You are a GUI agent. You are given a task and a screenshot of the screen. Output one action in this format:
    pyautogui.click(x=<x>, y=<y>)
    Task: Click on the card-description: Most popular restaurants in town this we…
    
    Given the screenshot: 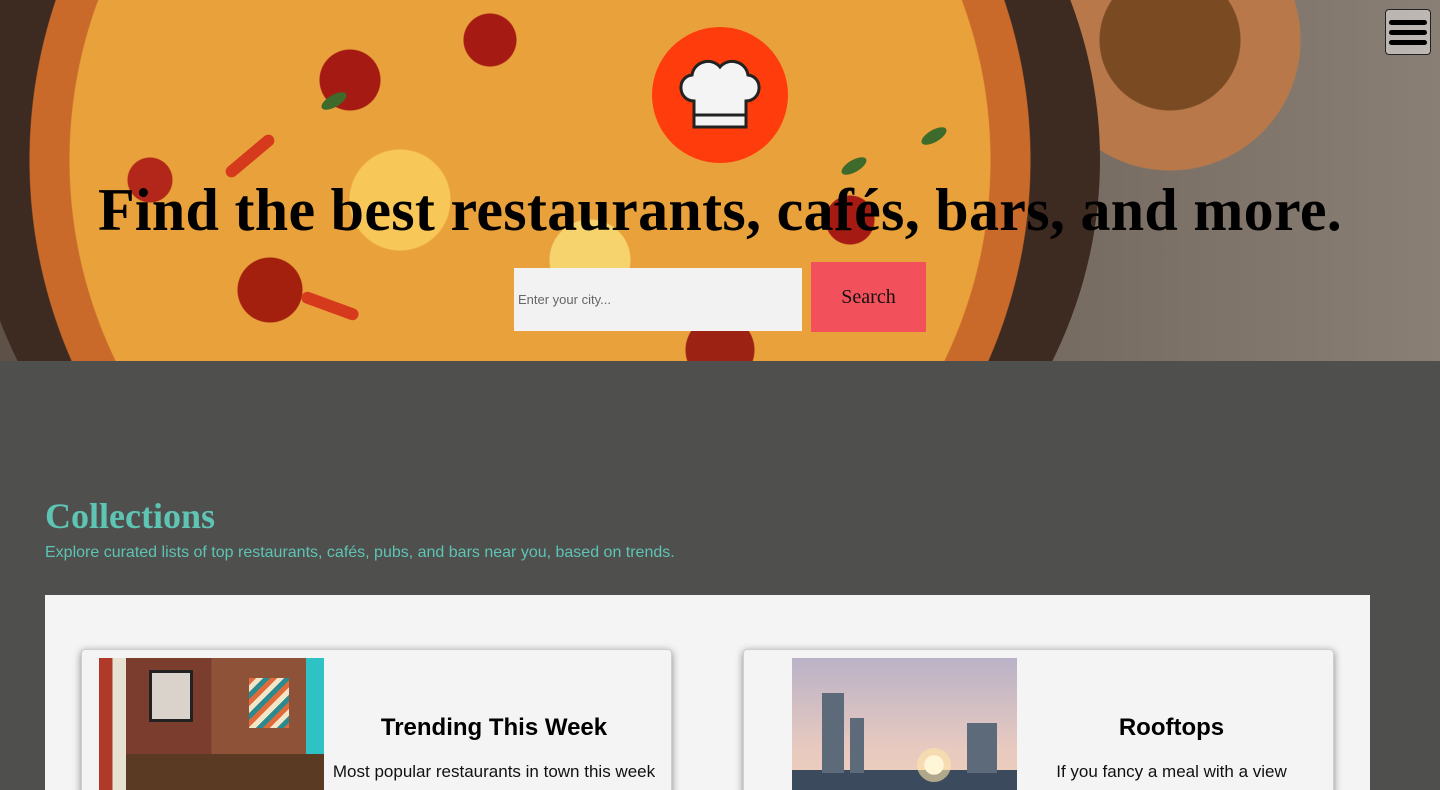 What is the action you would take?
    pyautogui.click(x=494, y=771)
    